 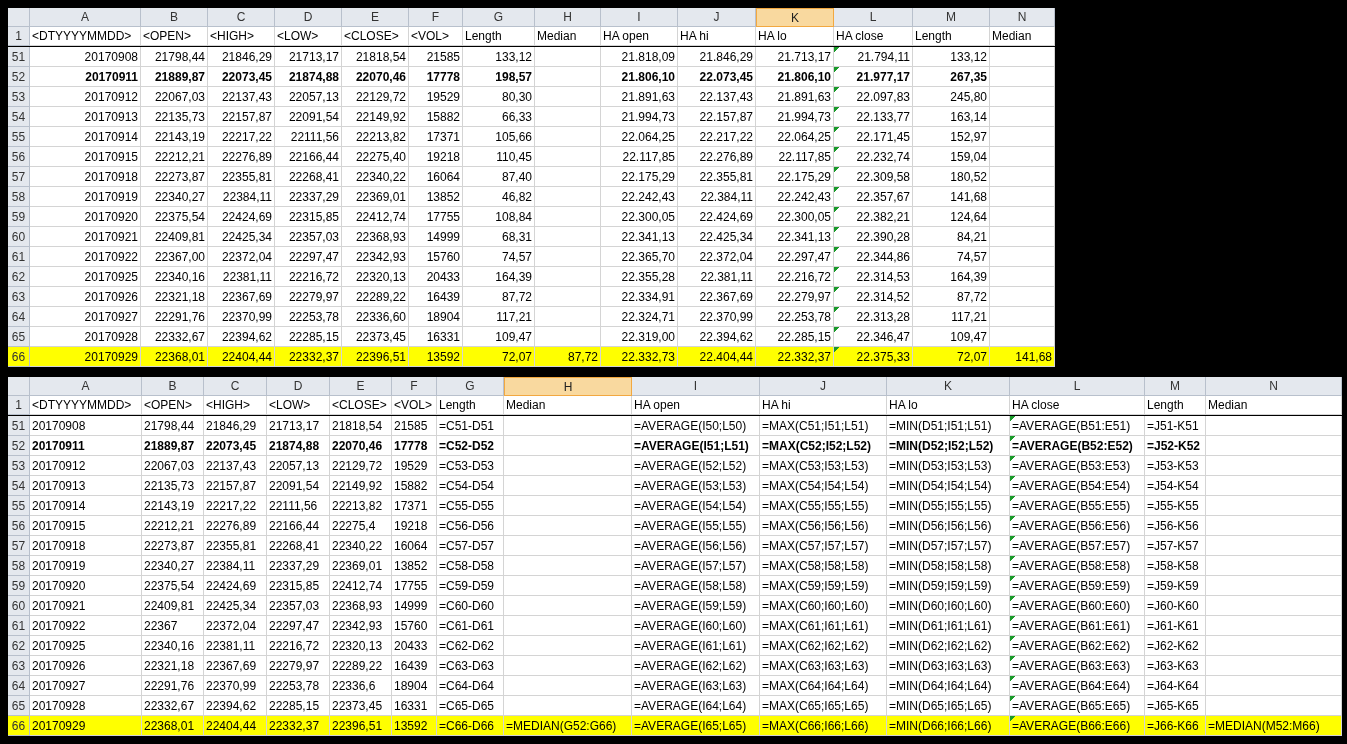 I want to click on table-cell: 22340,16, so click(x=174, y=277).